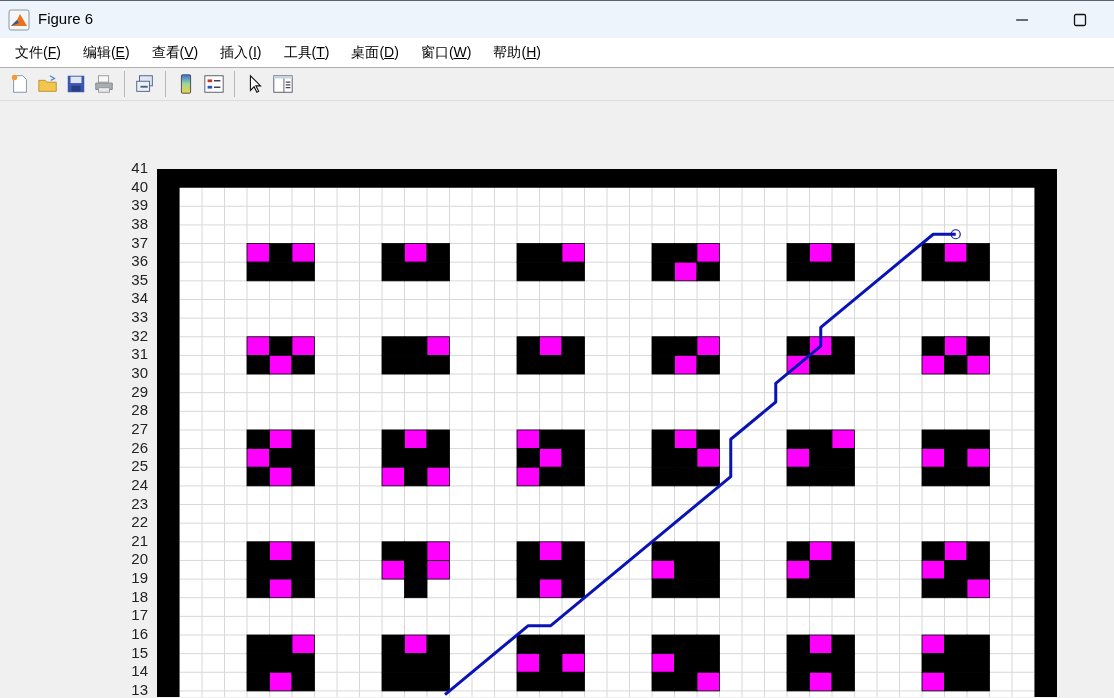 The image size is (1114, 698). Describe the element at coordinates (517, 52) in the screenshot. I see `menu-item: 帮助(H)` at that location.